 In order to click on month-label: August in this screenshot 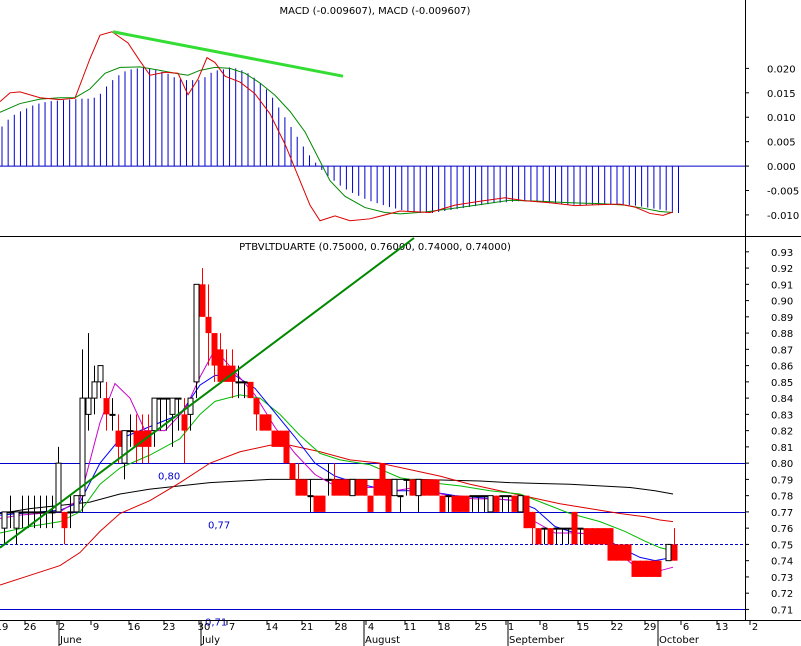, I will do `click(382, 640)`.